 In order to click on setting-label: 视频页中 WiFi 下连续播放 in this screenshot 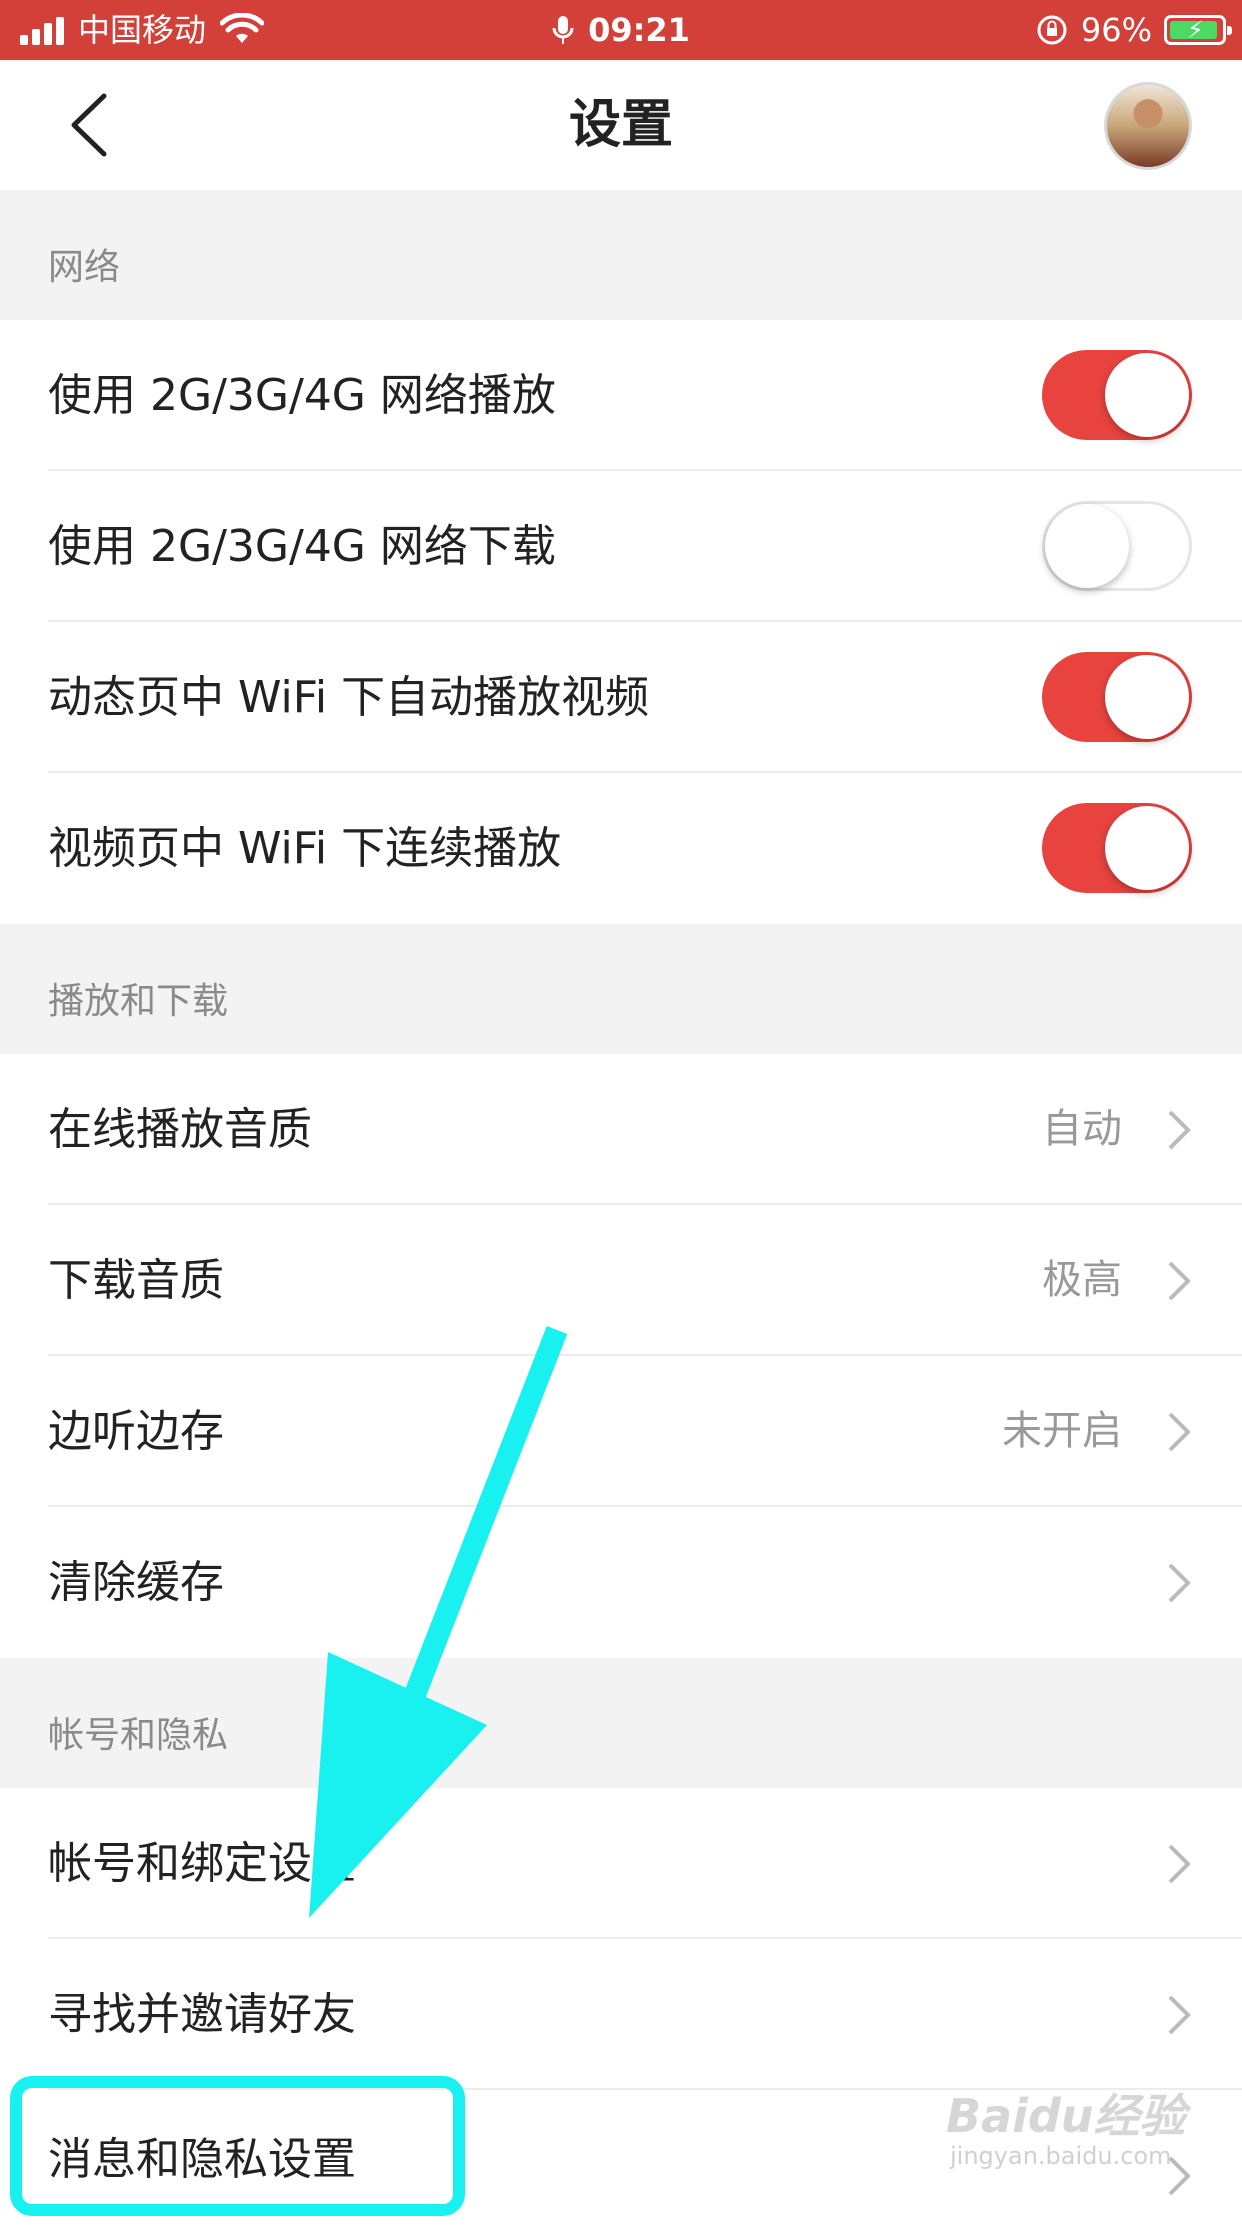, I will do `click(305, 848)`.